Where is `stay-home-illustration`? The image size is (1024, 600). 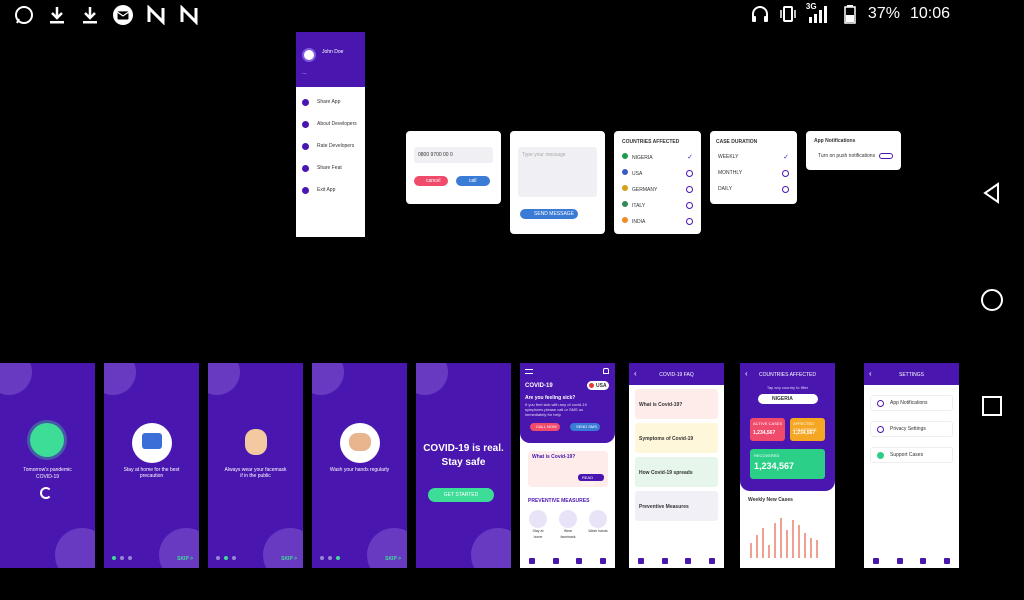 stay-home-illustration is located at coordinates (151, 443).